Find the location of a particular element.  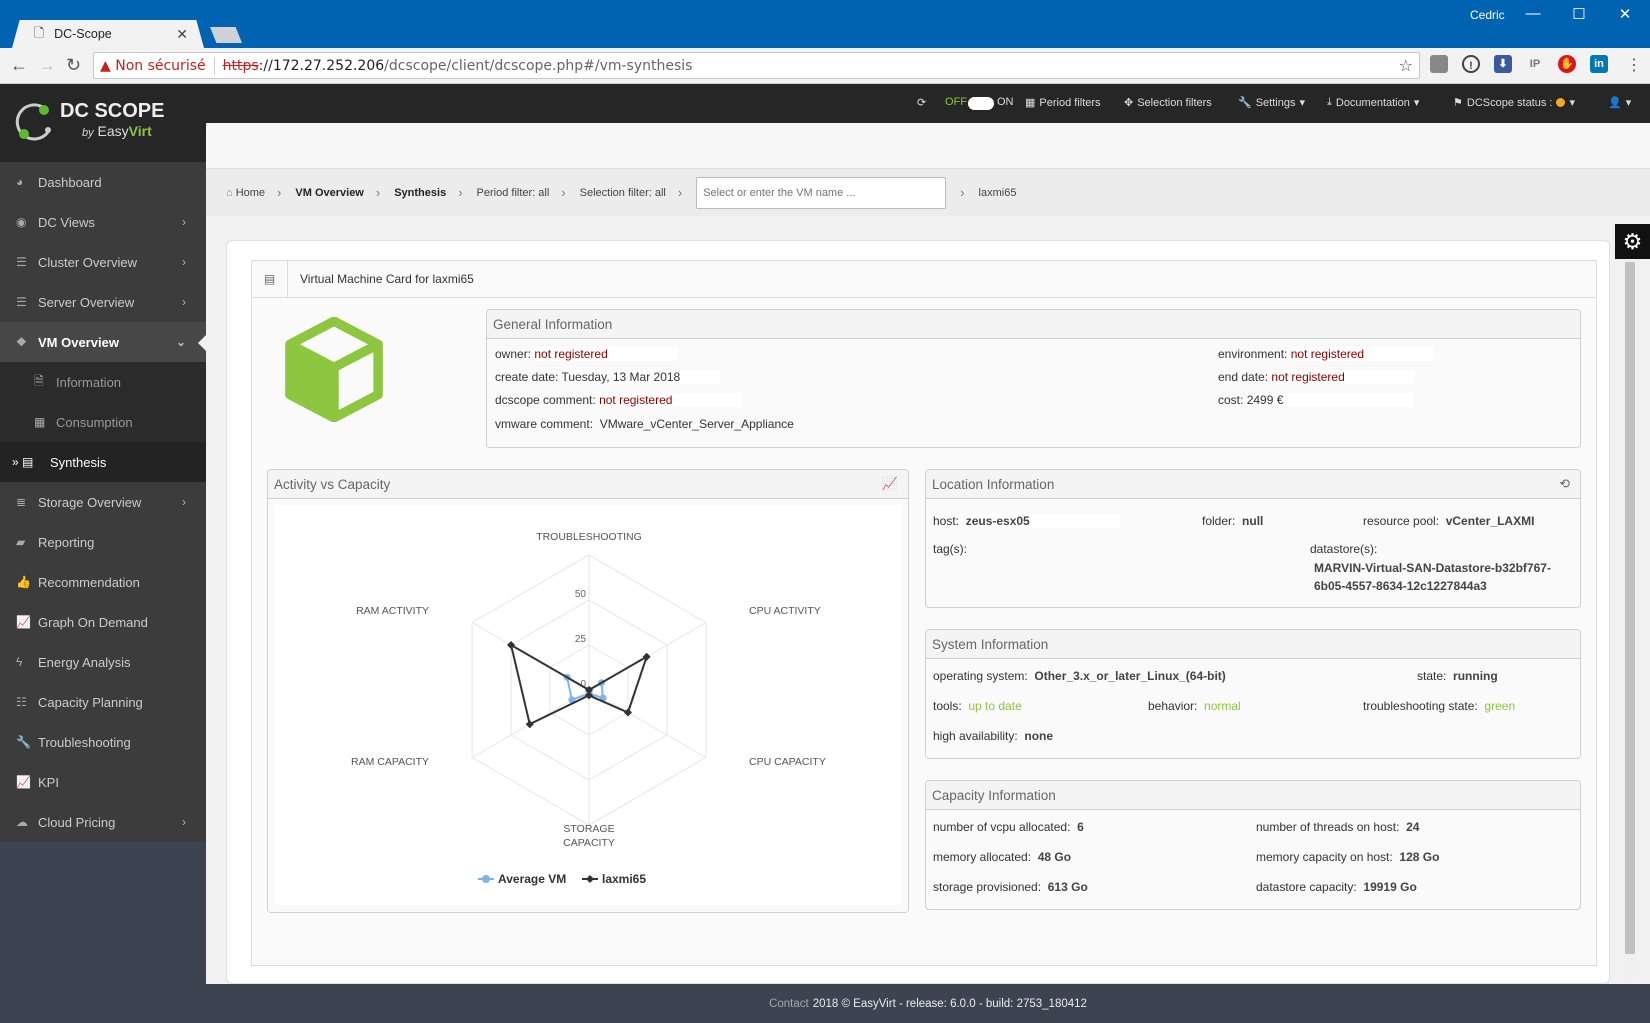

sidebar-item-label: Reporting is located at coordinates (66, 542).